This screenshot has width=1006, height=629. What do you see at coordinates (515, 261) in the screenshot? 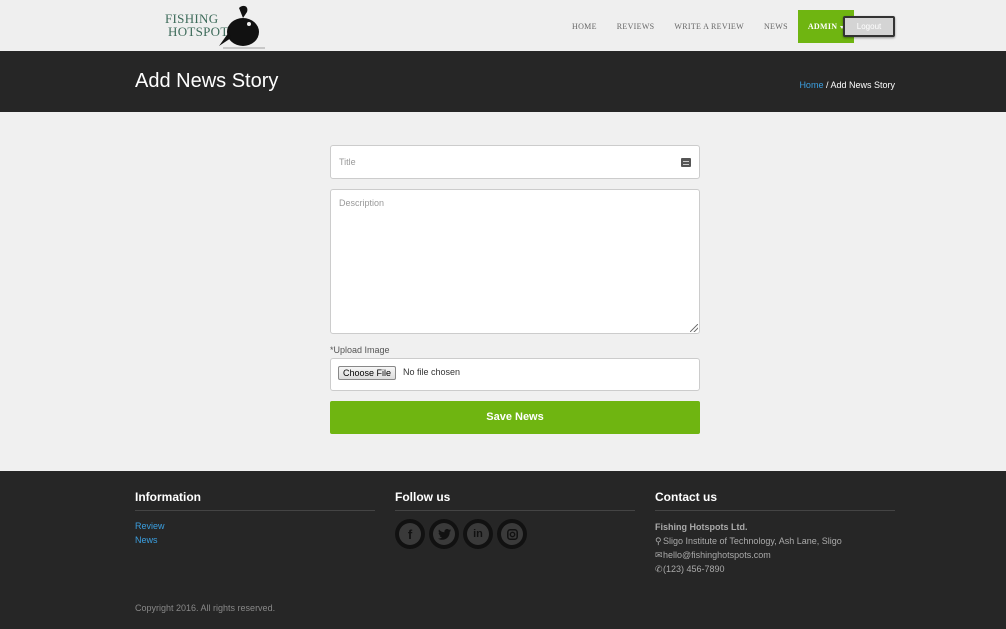
I see `description-textarea: Description` at bounding box center [515, 261].